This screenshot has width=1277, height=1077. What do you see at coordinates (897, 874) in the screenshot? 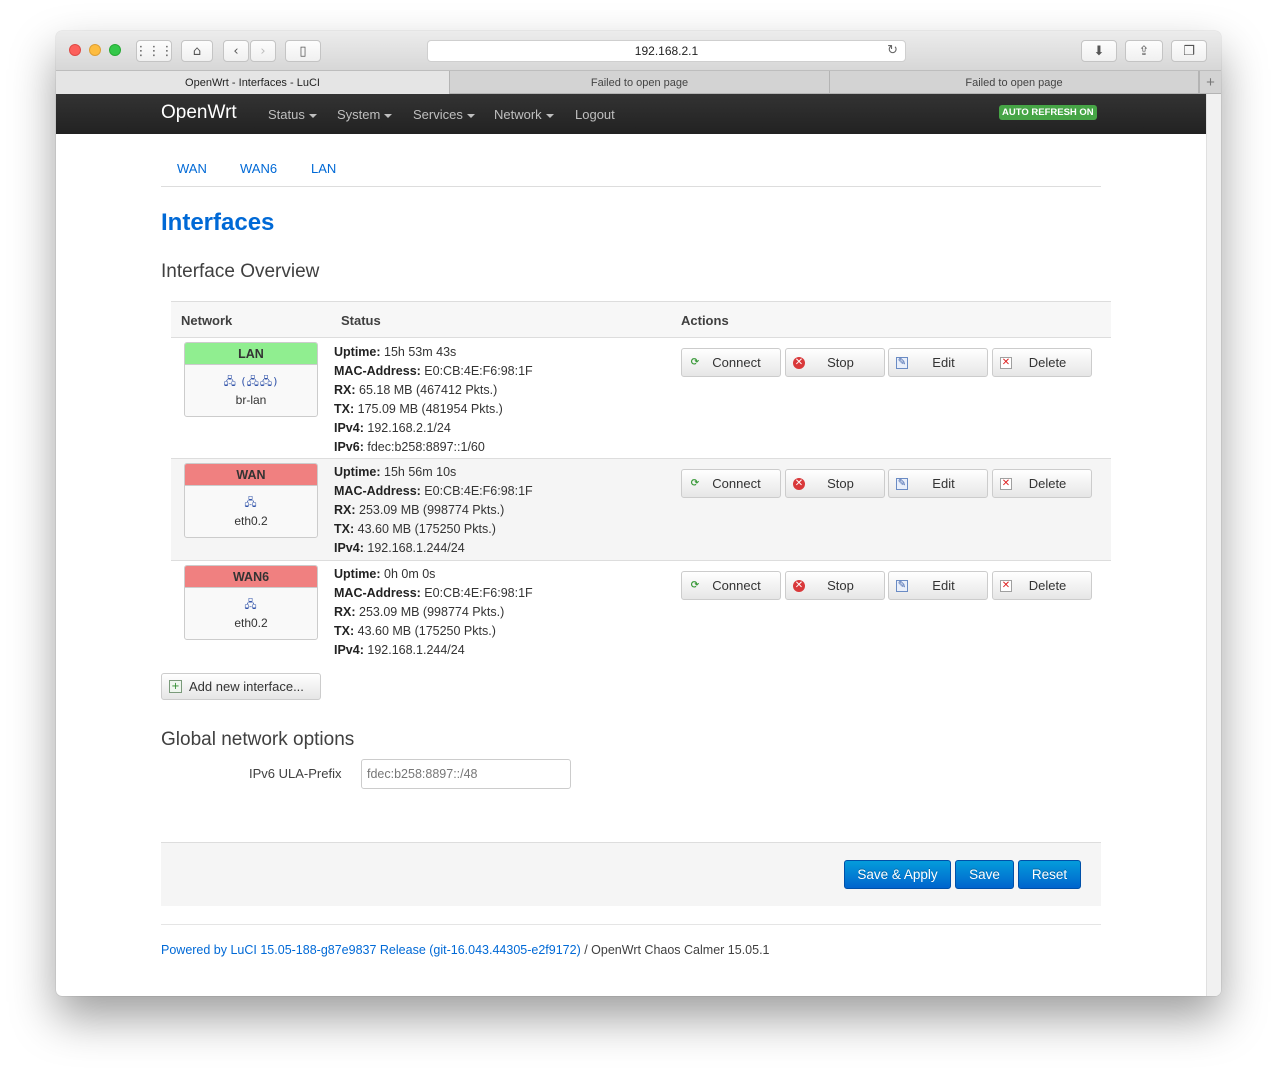
I see `save-apply-button: Save & Apply` at bounding box center [897, 874].